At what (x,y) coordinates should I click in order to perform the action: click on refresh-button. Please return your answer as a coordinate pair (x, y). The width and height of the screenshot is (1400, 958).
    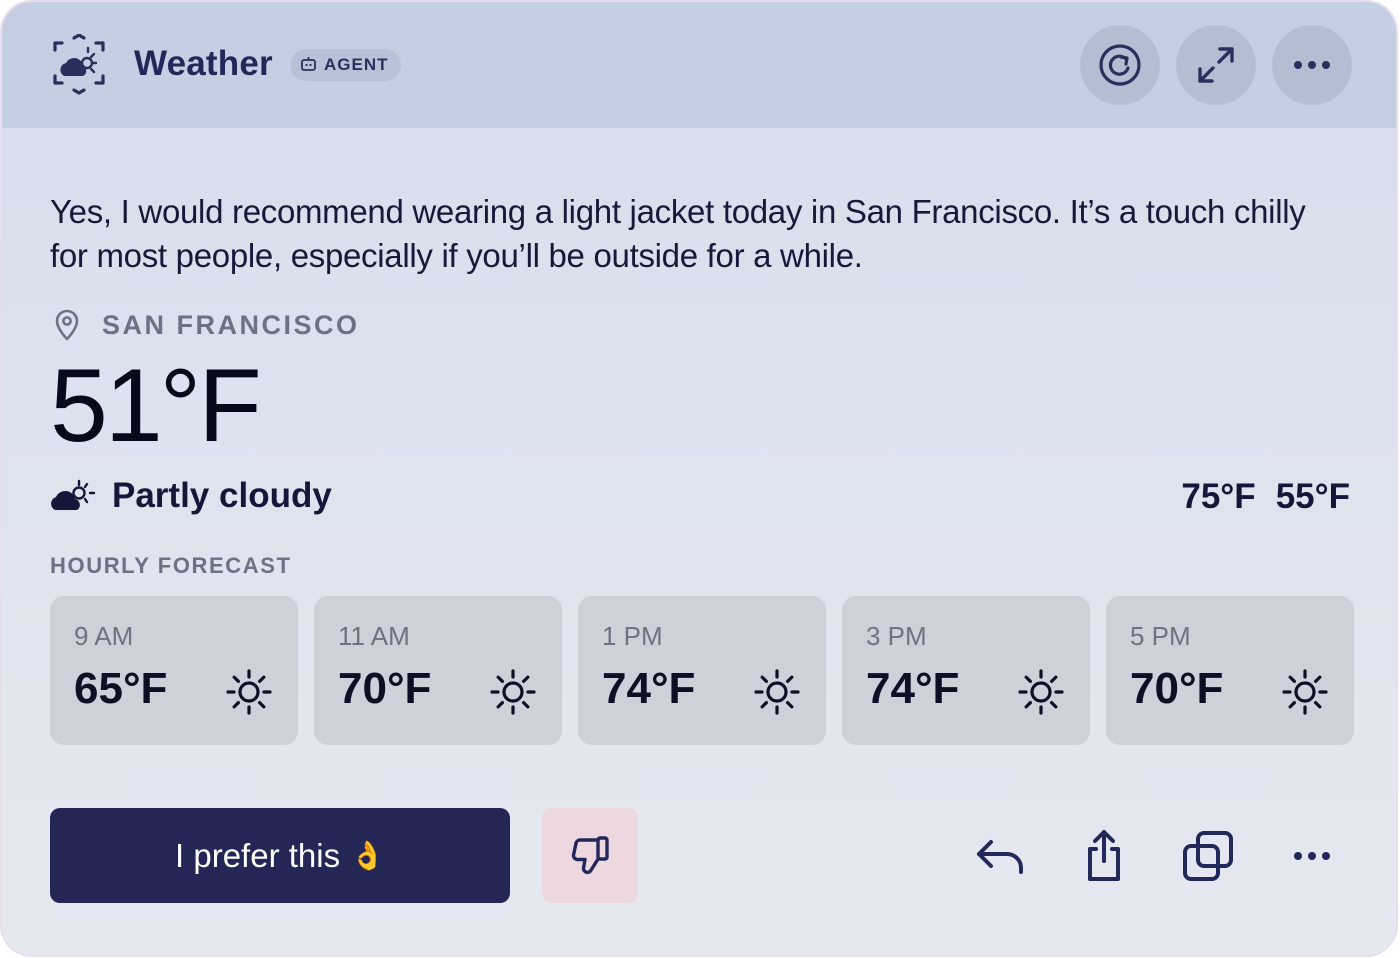
    Looking at the image, I should click on (1120, 65).